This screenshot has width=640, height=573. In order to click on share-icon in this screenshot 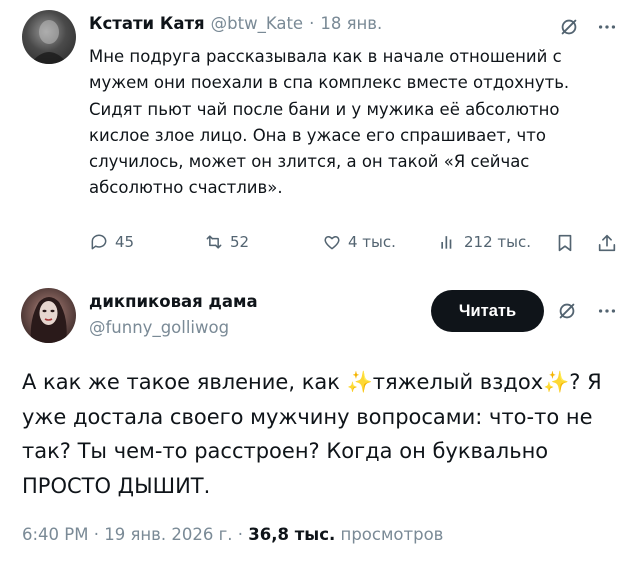, I will do `click(607, 243)`.